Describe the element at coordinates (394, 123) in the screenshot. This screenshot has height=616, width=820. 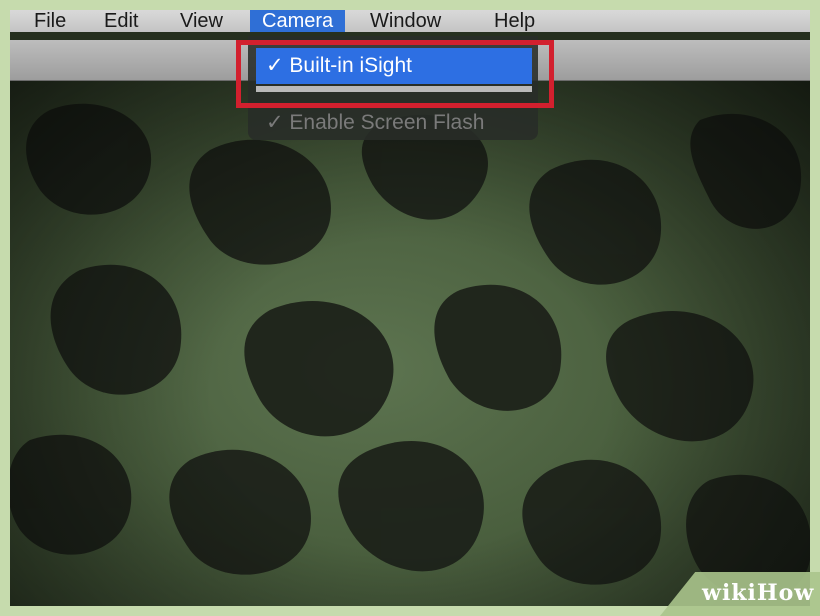
I see `menu-item-enable-screen-flash: ✓ Enable Screen Flash` at that location.